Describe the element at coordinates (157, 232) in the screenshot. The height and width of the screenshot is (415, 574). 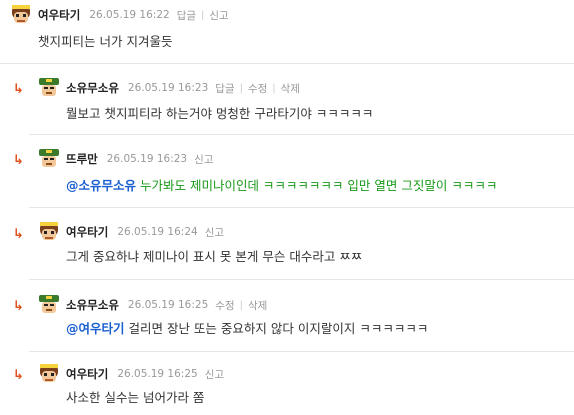
I see `comment-date: 26.05.19 16:24` at that location.